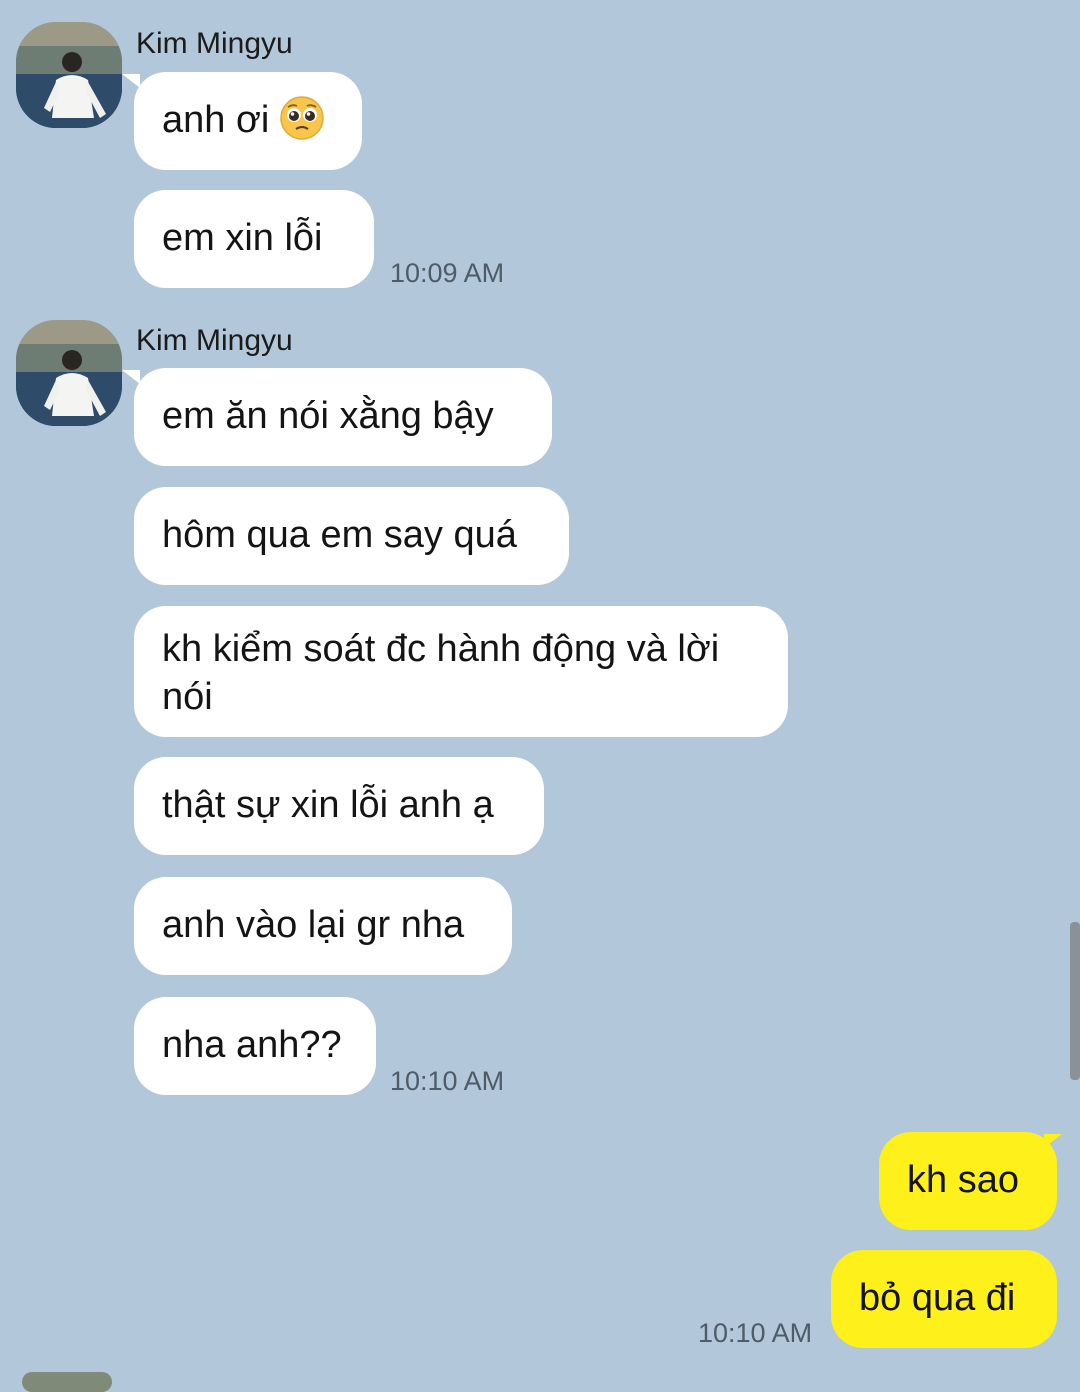 This screenshot has width=1080, height=1392. Describe the element at coordinates (339, 535) in the screenshot. I see `message-text: hôm qua em say quá` at that location.